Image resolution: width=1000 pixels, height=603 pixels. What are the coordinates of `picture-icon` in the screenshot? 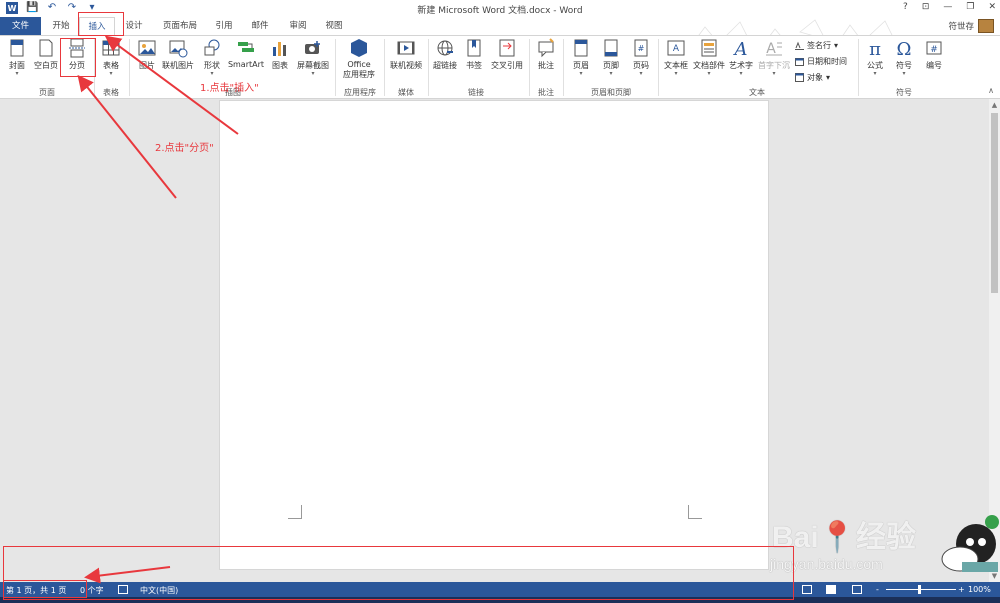 It's located at (147, 48).